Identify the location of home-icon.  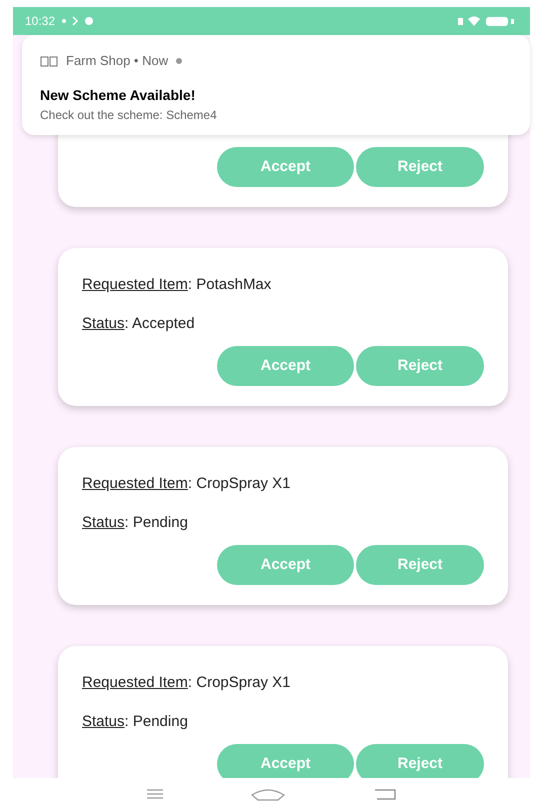
(268, 794).